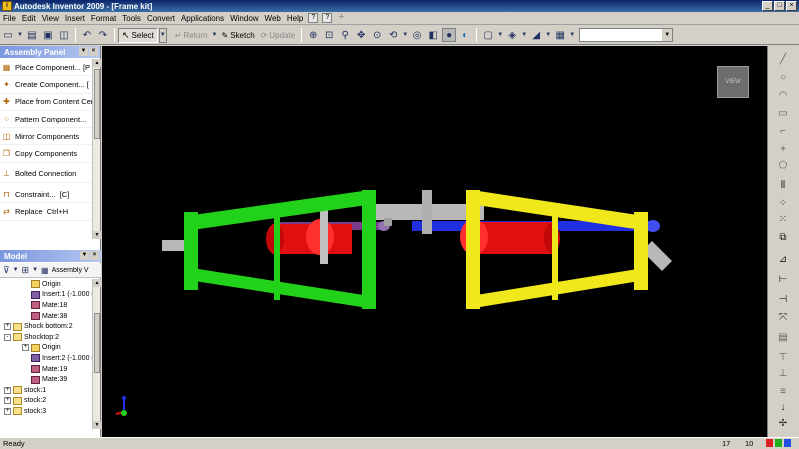  I want to click on viewcube: VIEW, so click(733, 82).